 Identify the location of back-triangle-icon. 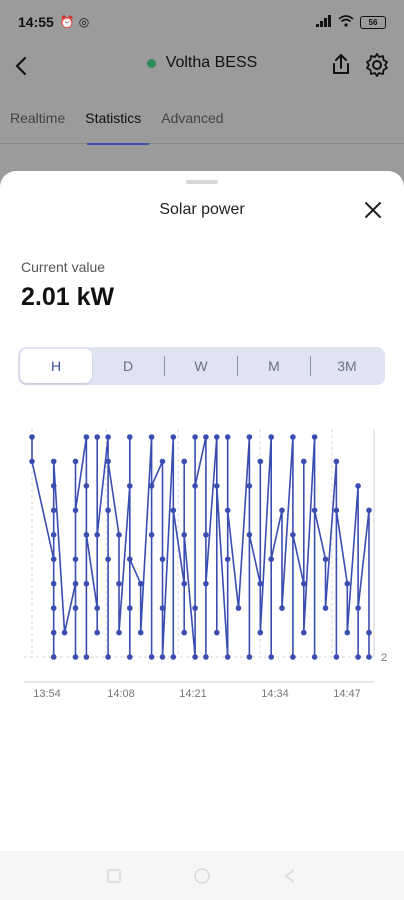
(290, 875).